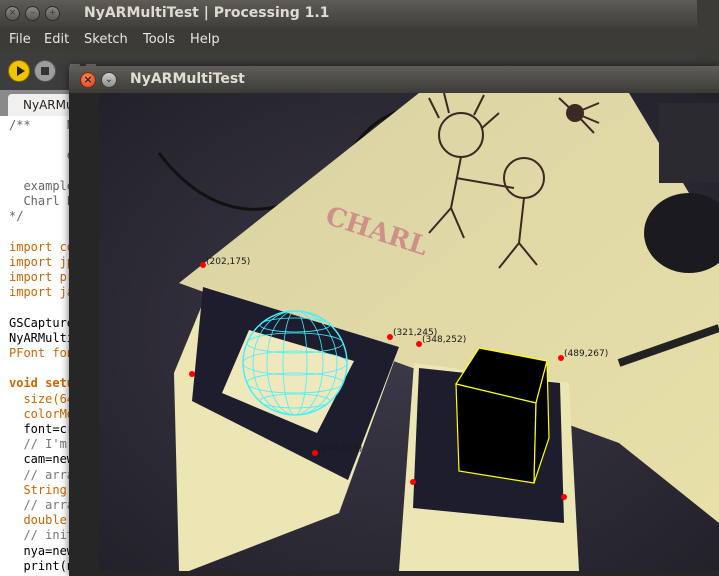 The height and width of the screenshot is (576, 719). Describe the element at coordinates (42, 337) in the screenshot. I see `code-line: NyARMulti` at that location.